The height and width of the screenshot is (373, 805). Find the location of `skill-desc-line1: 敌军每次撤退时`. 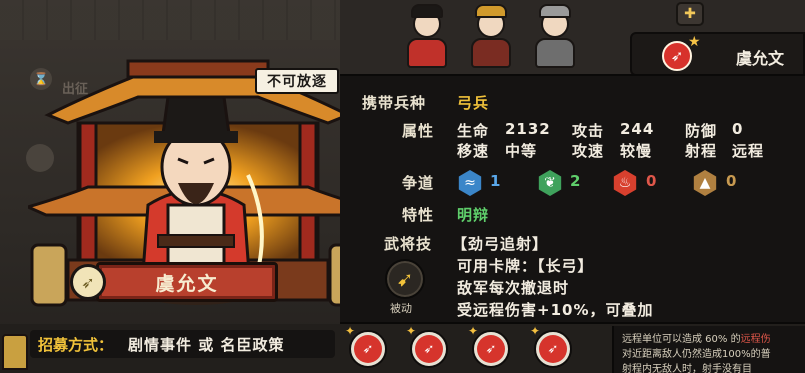

skill-desc-line1: 敌军每次撤退时 is located at coordinates (513, 288).